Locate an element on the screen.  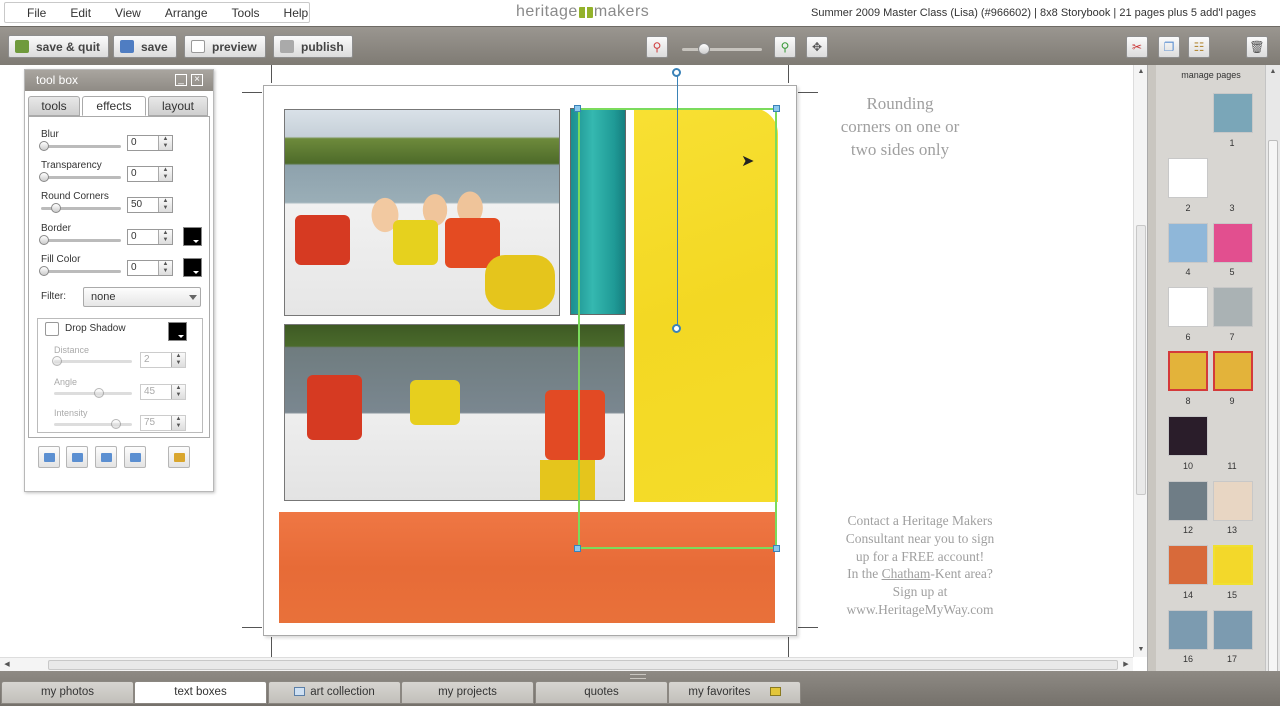
menu-tools: Tools is located at coordinates (246, 13).